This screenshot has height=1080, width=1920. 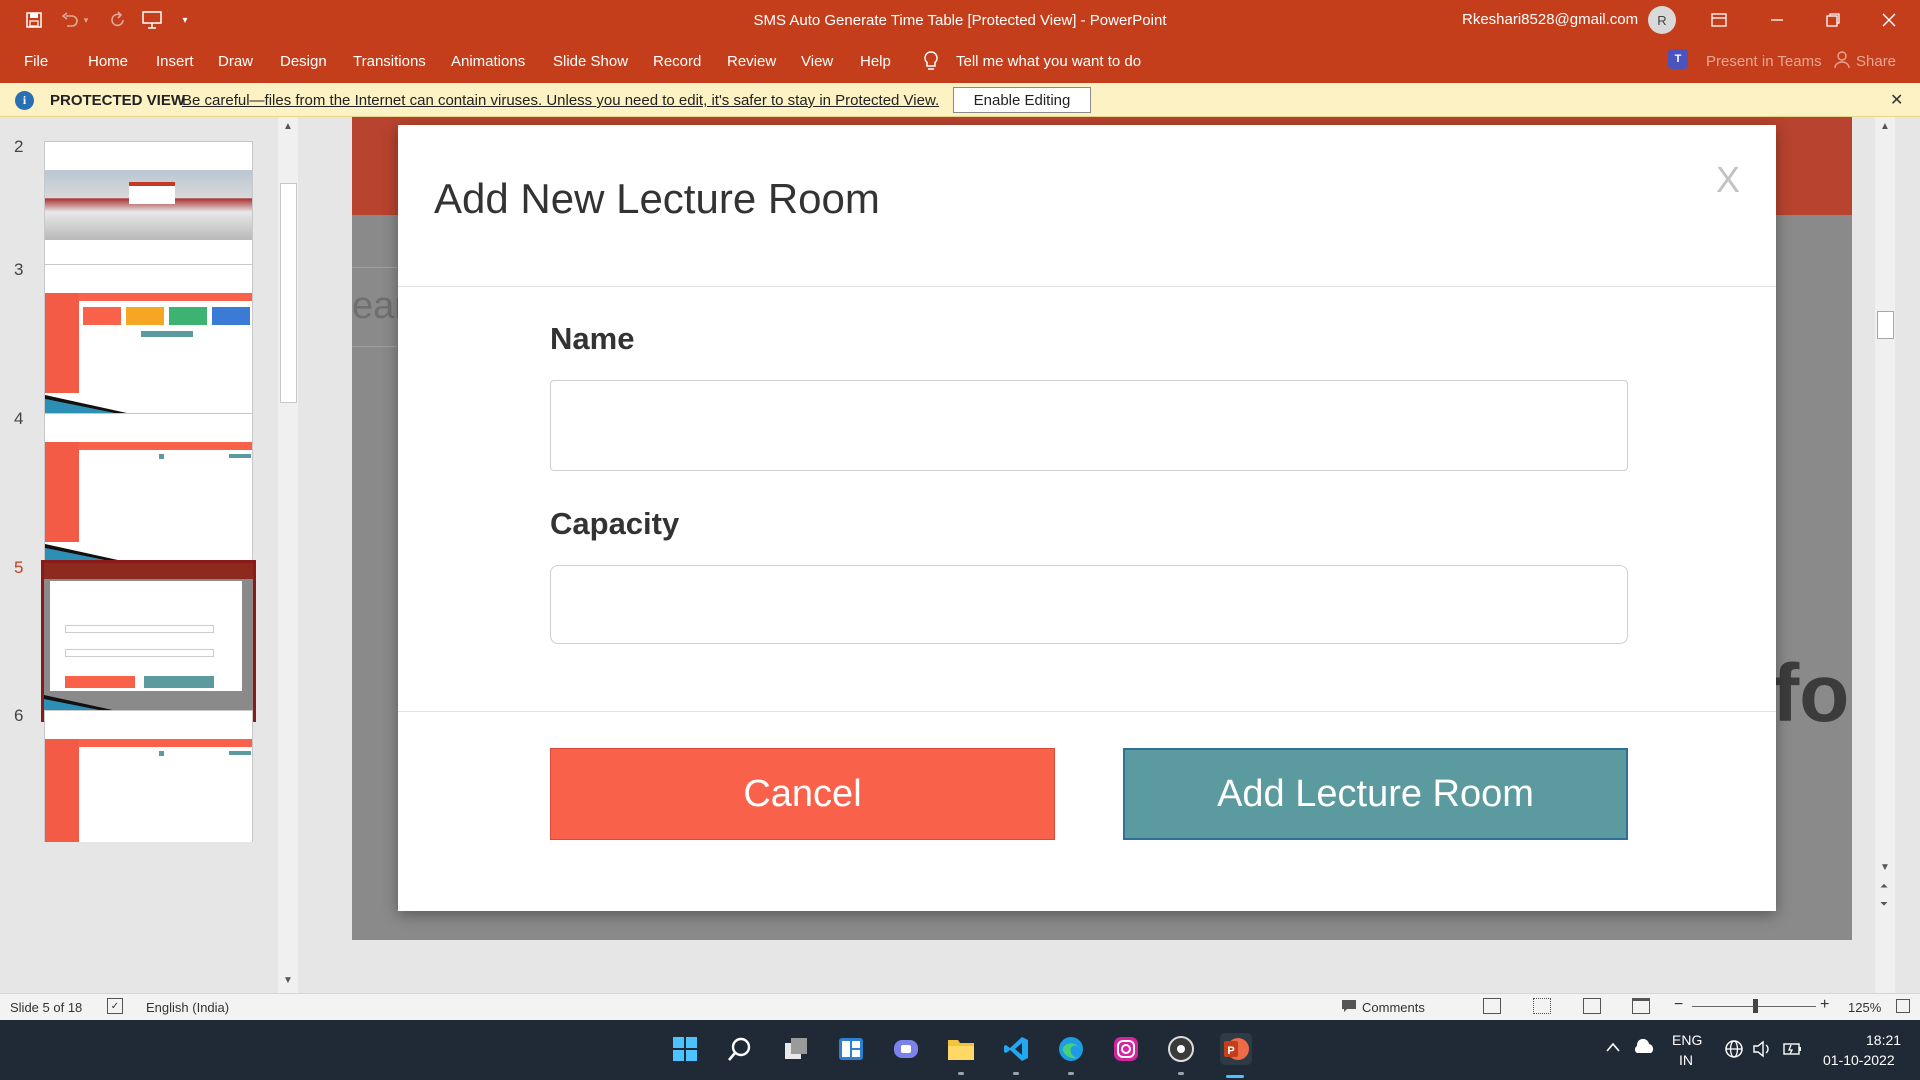 What do you see at coordinates (1349, 1007) in the screenshot?
I see `comments-icon` at bounding box center [1349, 1007].